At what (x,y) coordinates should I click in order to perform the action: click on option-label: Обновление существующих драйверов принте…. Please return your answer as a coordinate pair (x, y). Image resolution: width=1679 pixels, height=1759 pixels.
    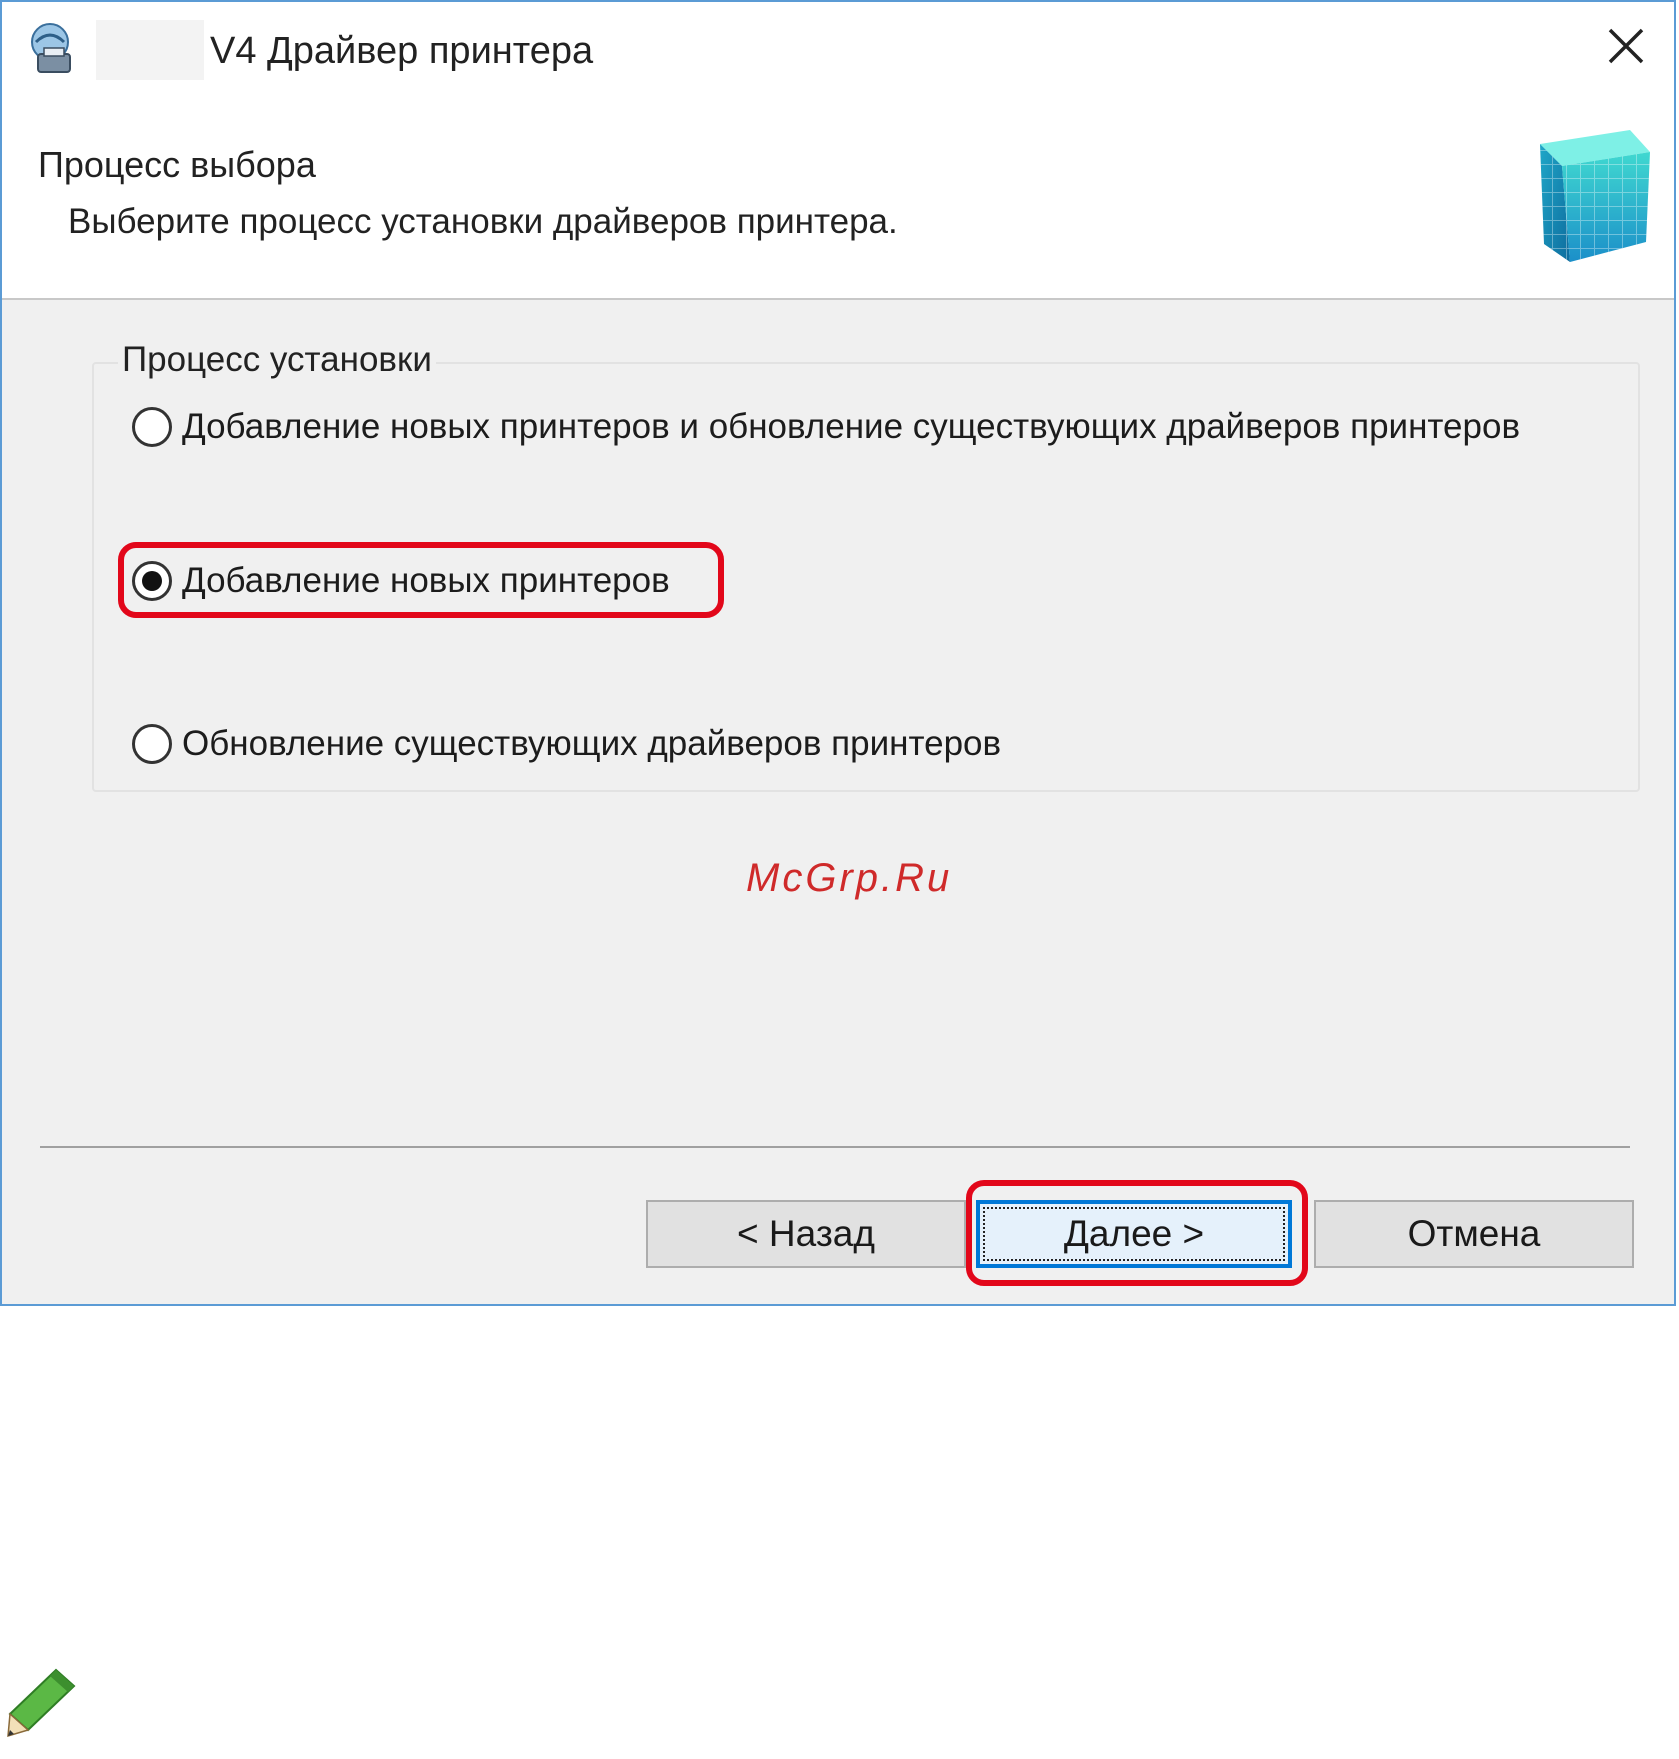
    Looking at the image, I should click on (592, 743).